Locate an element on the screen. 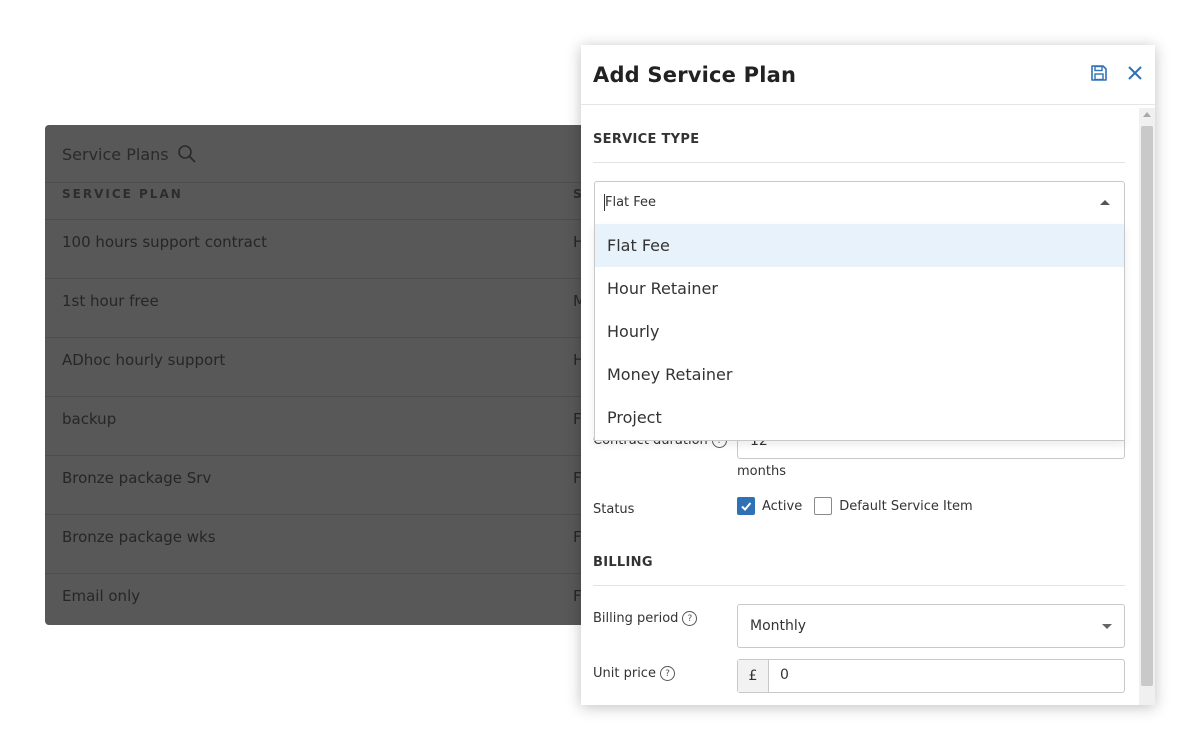  default-service-item-label: Default Service Item is located at coordinates (906, 506).